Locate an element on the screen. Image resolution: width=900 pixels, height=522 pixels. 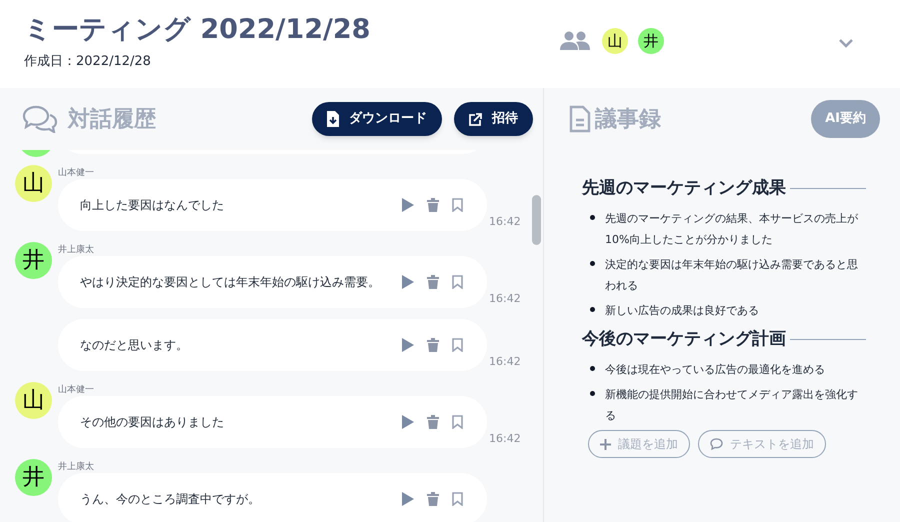
chevron-down-icon is located at coordinates (846, 43).